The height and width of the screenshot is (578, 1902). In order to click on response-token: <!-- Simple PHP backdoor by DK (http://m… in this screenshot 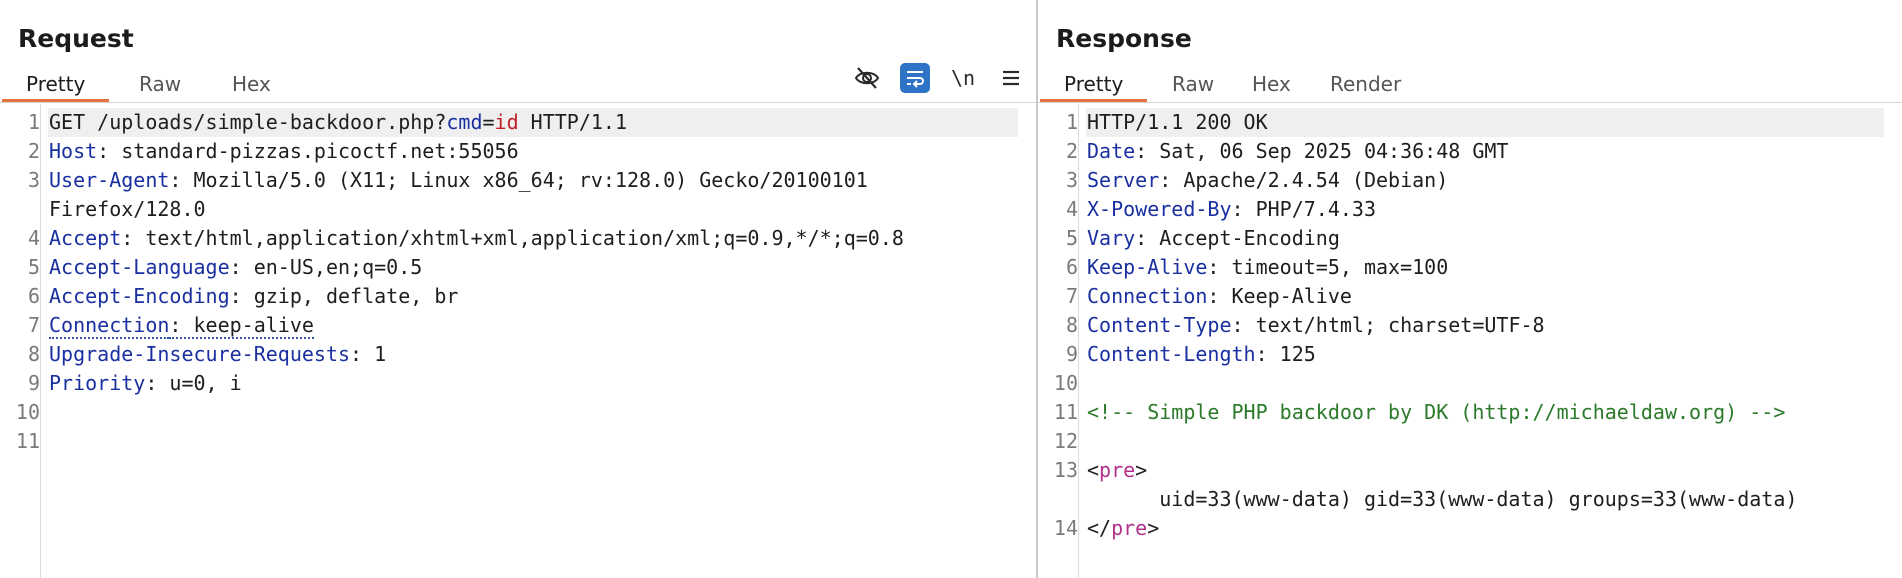, I will do `click(1436, 412)`.